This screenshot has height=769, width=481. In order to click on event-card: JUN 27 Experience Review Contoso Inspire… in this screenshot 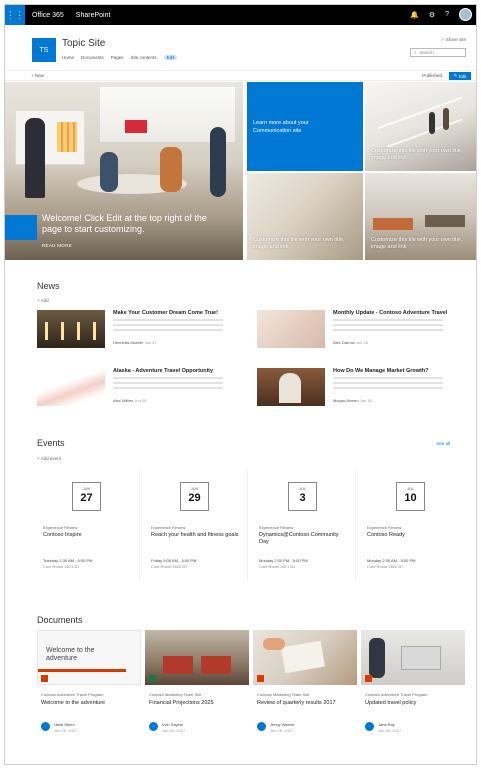, I will do `click(88, 525)`.